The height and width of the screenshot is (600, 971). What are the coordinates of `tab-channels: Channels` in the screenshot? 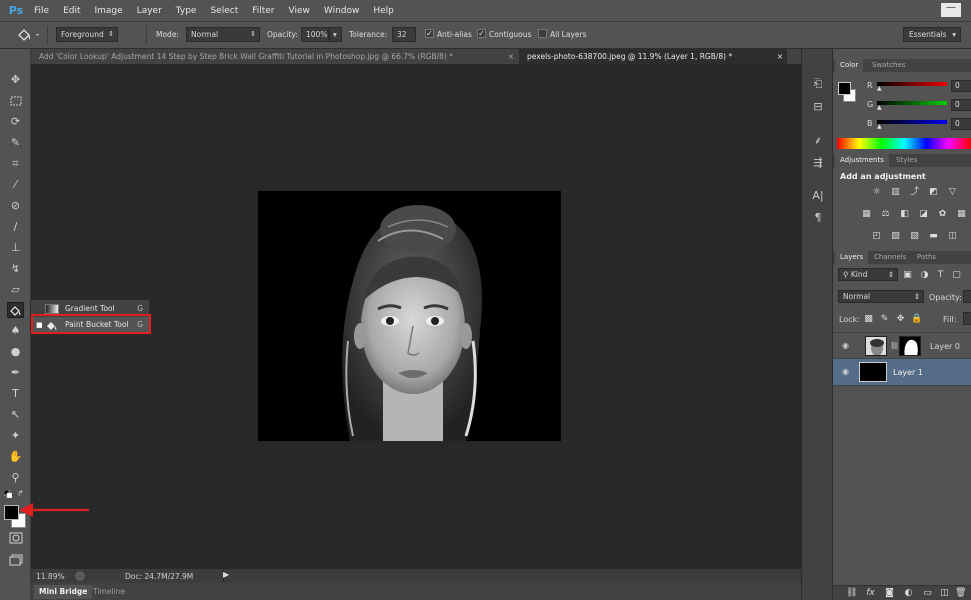 It's located at (890, 257).